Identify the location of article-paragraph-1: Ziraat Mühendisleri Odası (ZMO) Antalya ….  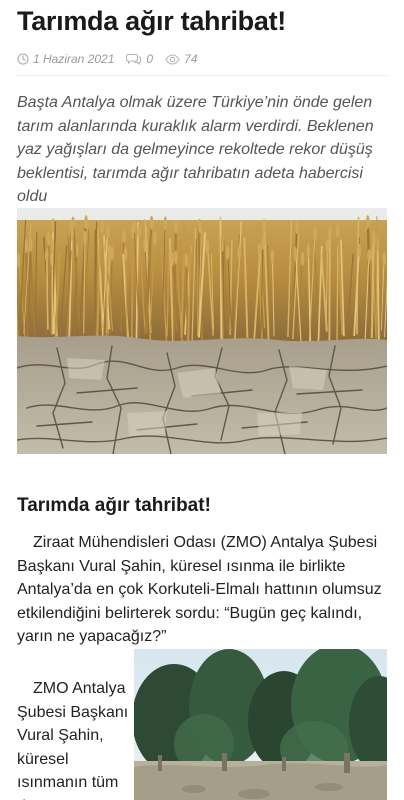
(199, 589).